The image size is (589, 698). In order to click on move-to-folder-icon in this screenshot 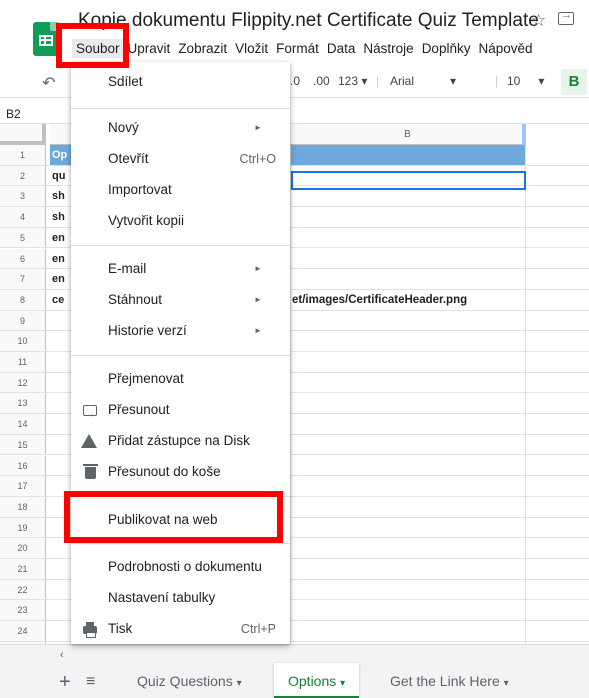, I will do `click(566, 17)`.